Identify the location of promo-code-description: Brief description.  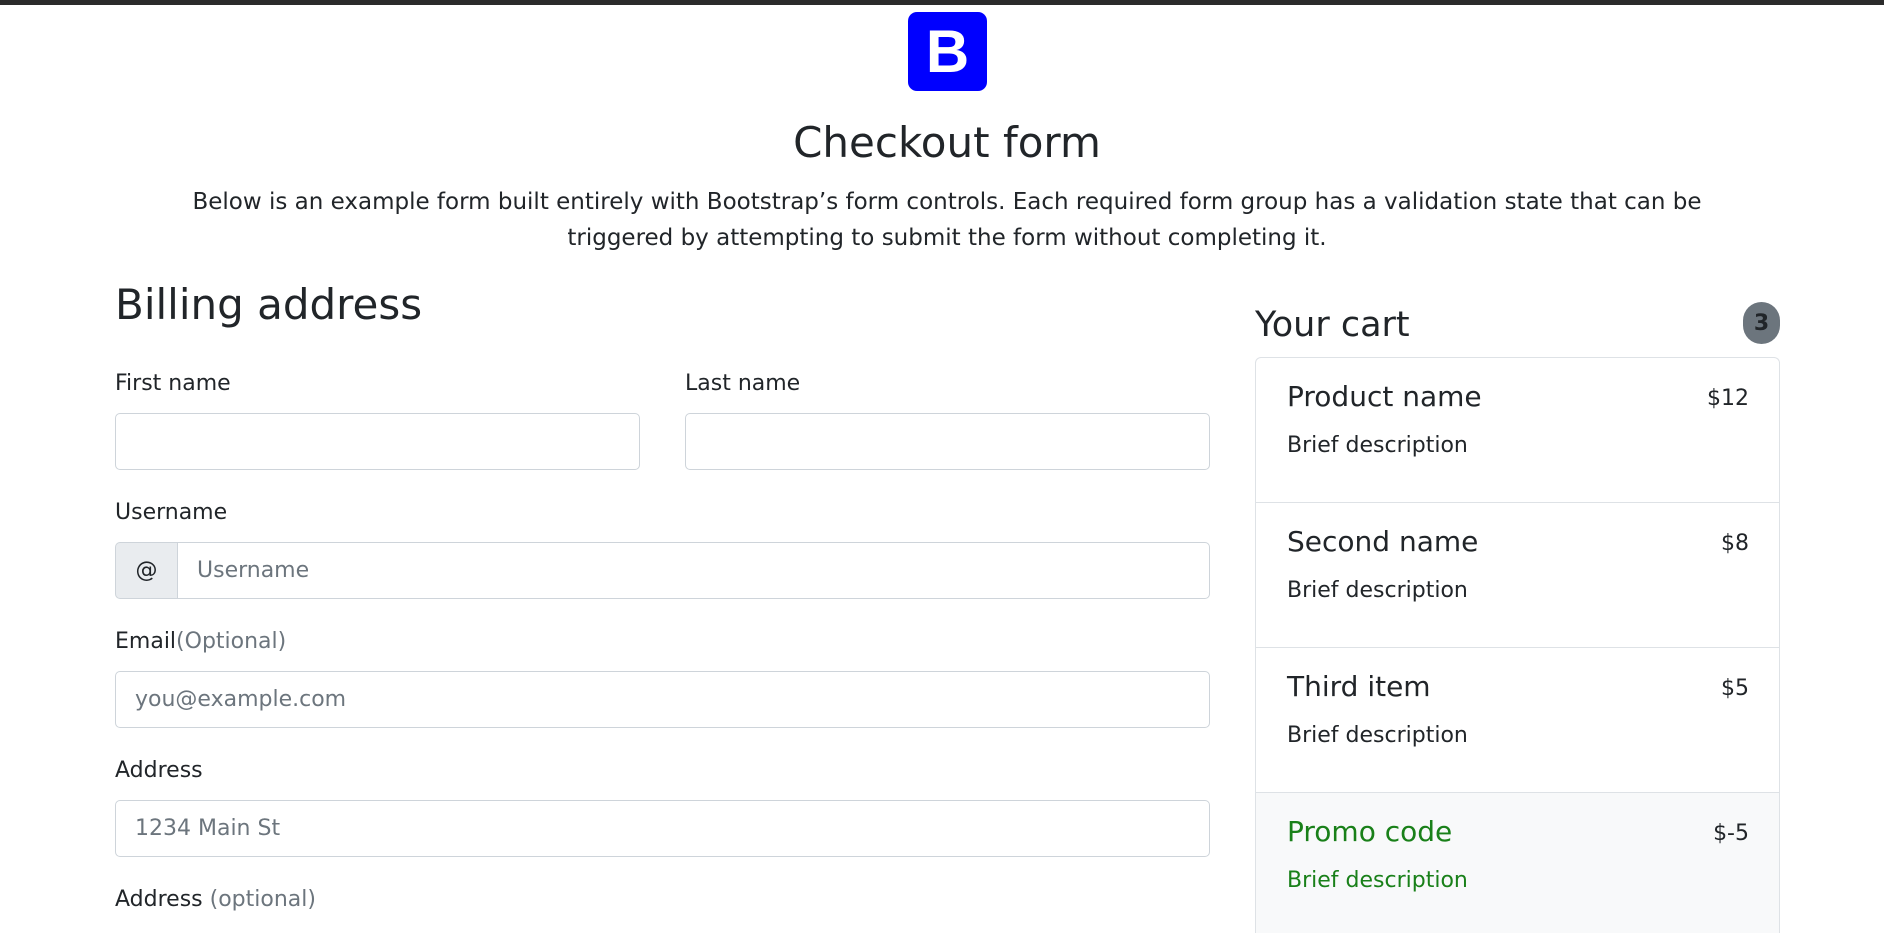
(1377, 880).